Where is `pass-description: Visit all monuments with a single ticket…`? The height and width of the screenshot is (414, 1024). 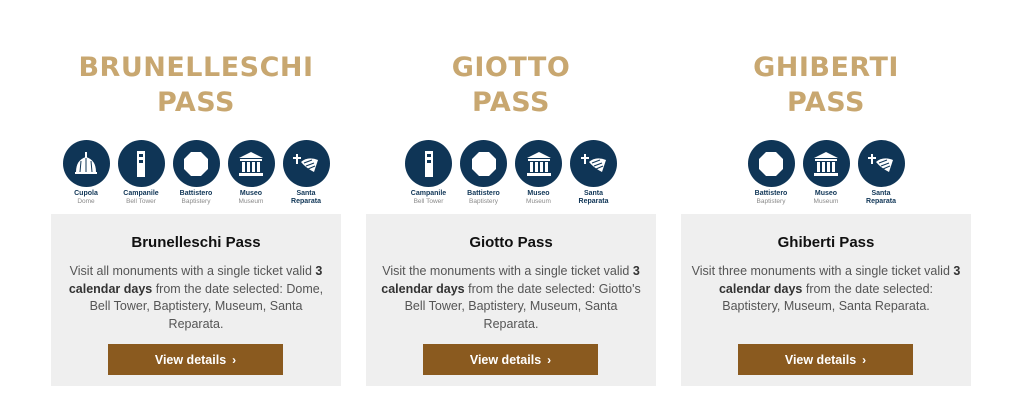 pass-description: Visit all monuments with a single ticket… is located at coordinates (196, 297).